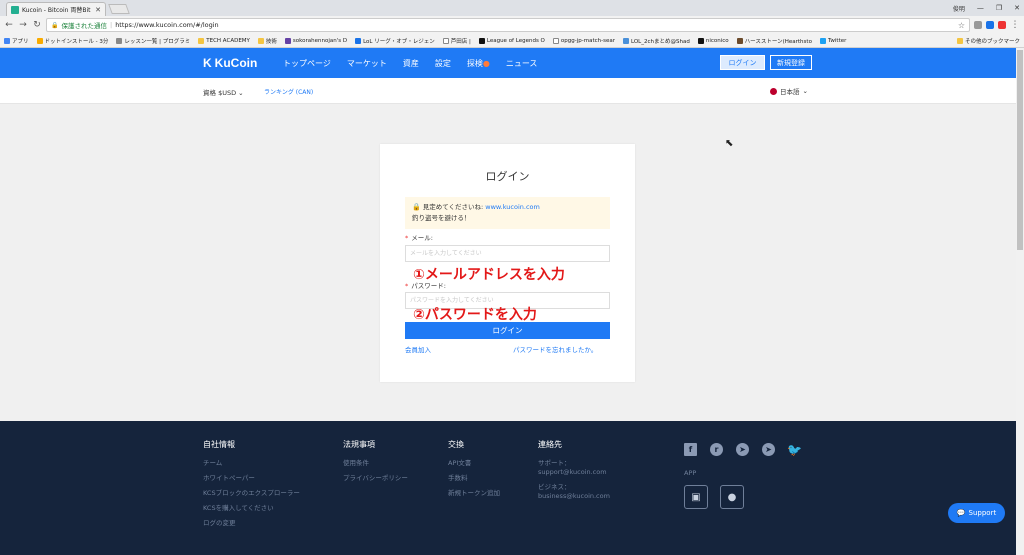 Image resolution: width=1024 pixels, height=555 pixels. What do you see at coordinates (9, 25) in the screenshot?
I see `back-icon: ←` at bounding box center [9, 25].